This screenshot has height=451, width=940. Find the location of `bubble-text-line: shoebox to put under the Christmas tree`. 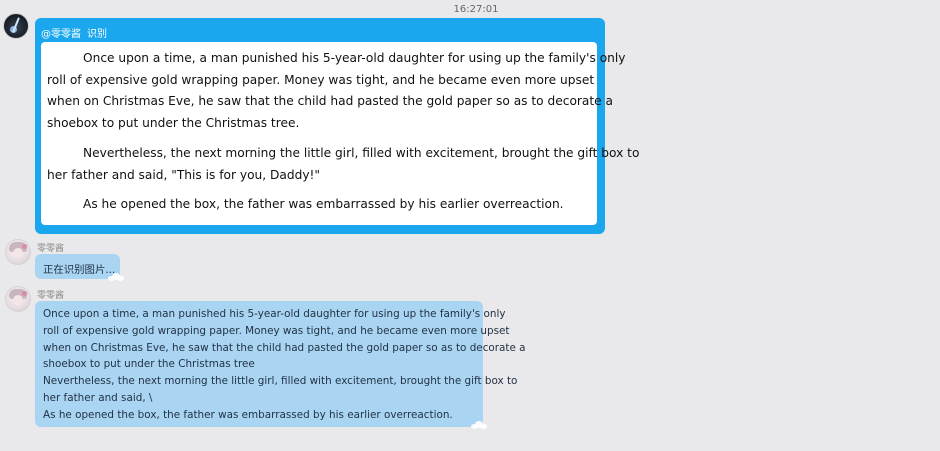

bubble-text-line: shoebox to put under the Christmas tree is located at coordinates (149, 364).